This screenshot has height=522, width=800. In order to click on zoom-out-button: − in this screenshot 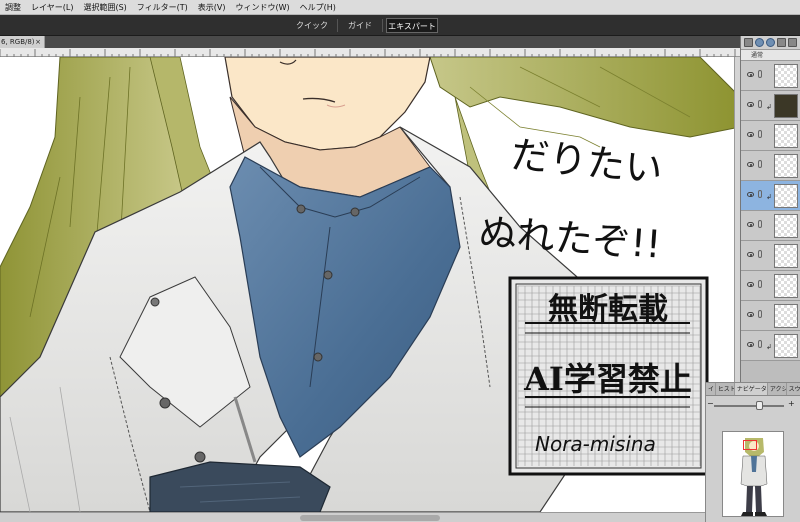, I will do `click(710, 403)`.